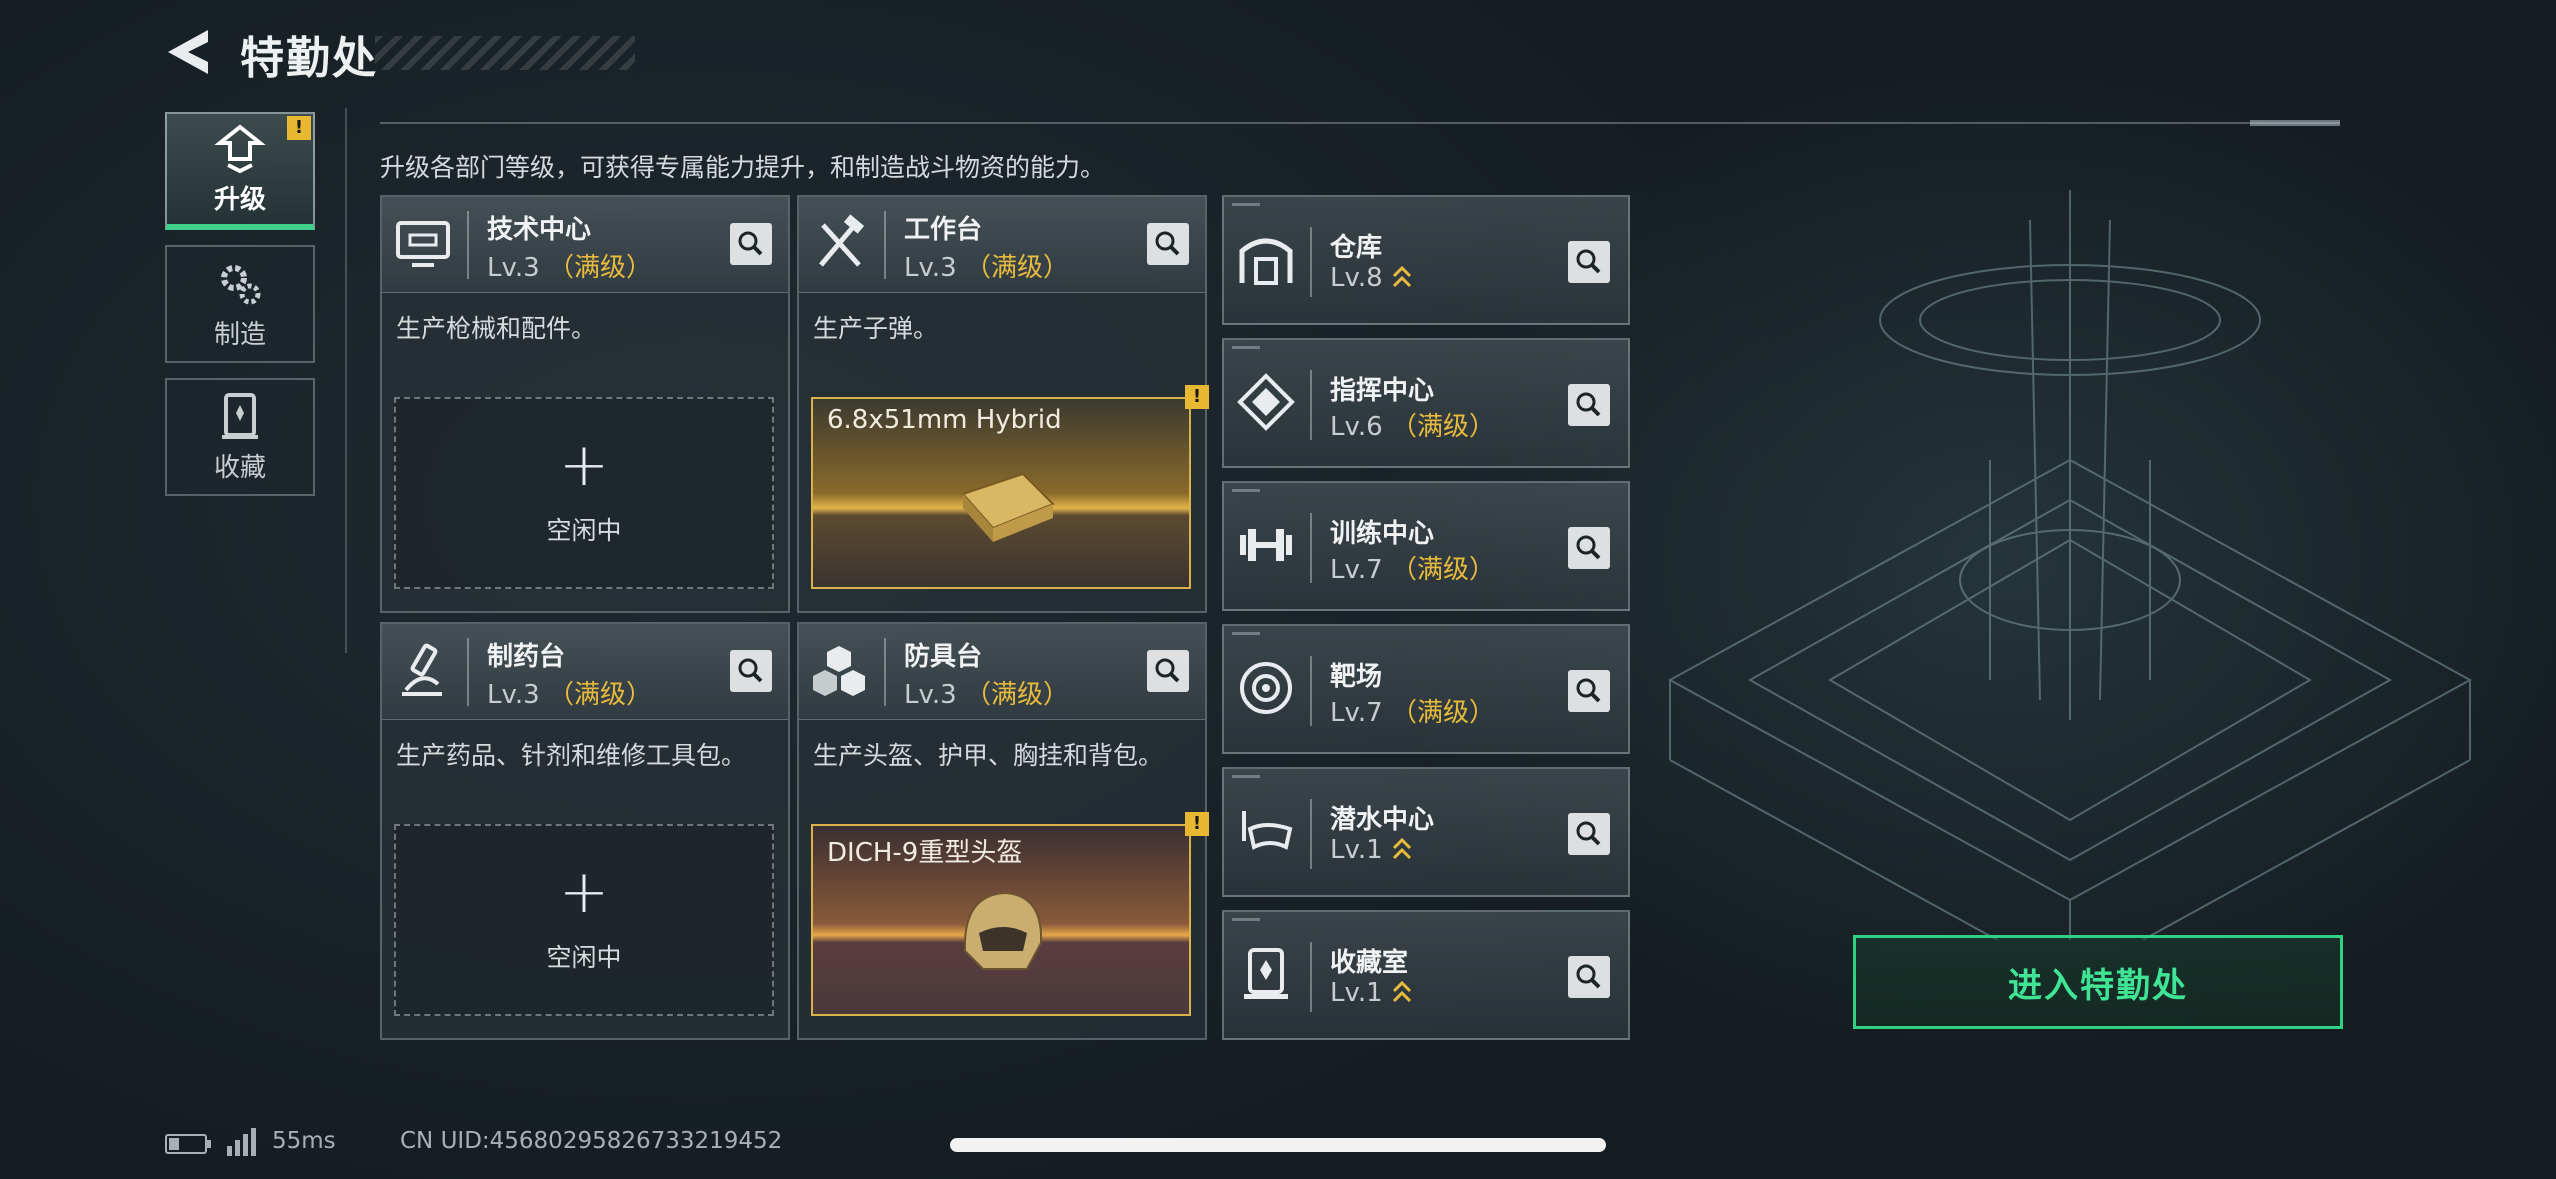 This screenshot has width=2556, height=1179. Describe the element at coordinates (2098, 982) in the screenshot. I see `enter-special-ops-button: 进入特勤处` at that location.